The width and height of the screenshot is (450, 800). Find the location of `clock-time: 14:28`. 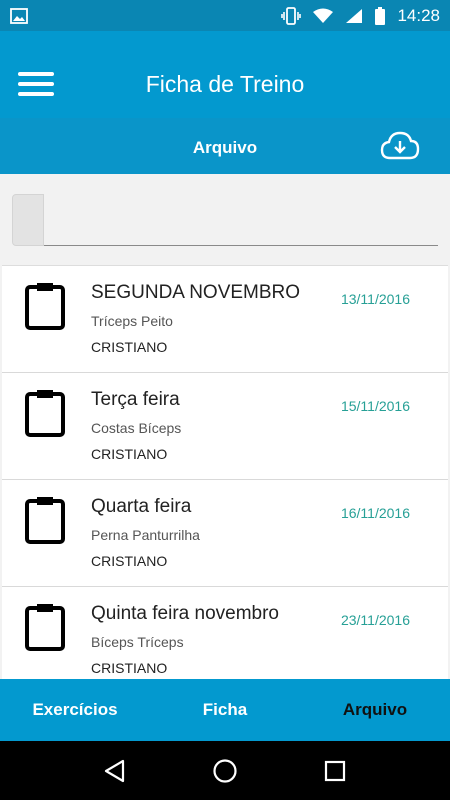

clock-time: 14:28 is located at coordinates (418, 15).